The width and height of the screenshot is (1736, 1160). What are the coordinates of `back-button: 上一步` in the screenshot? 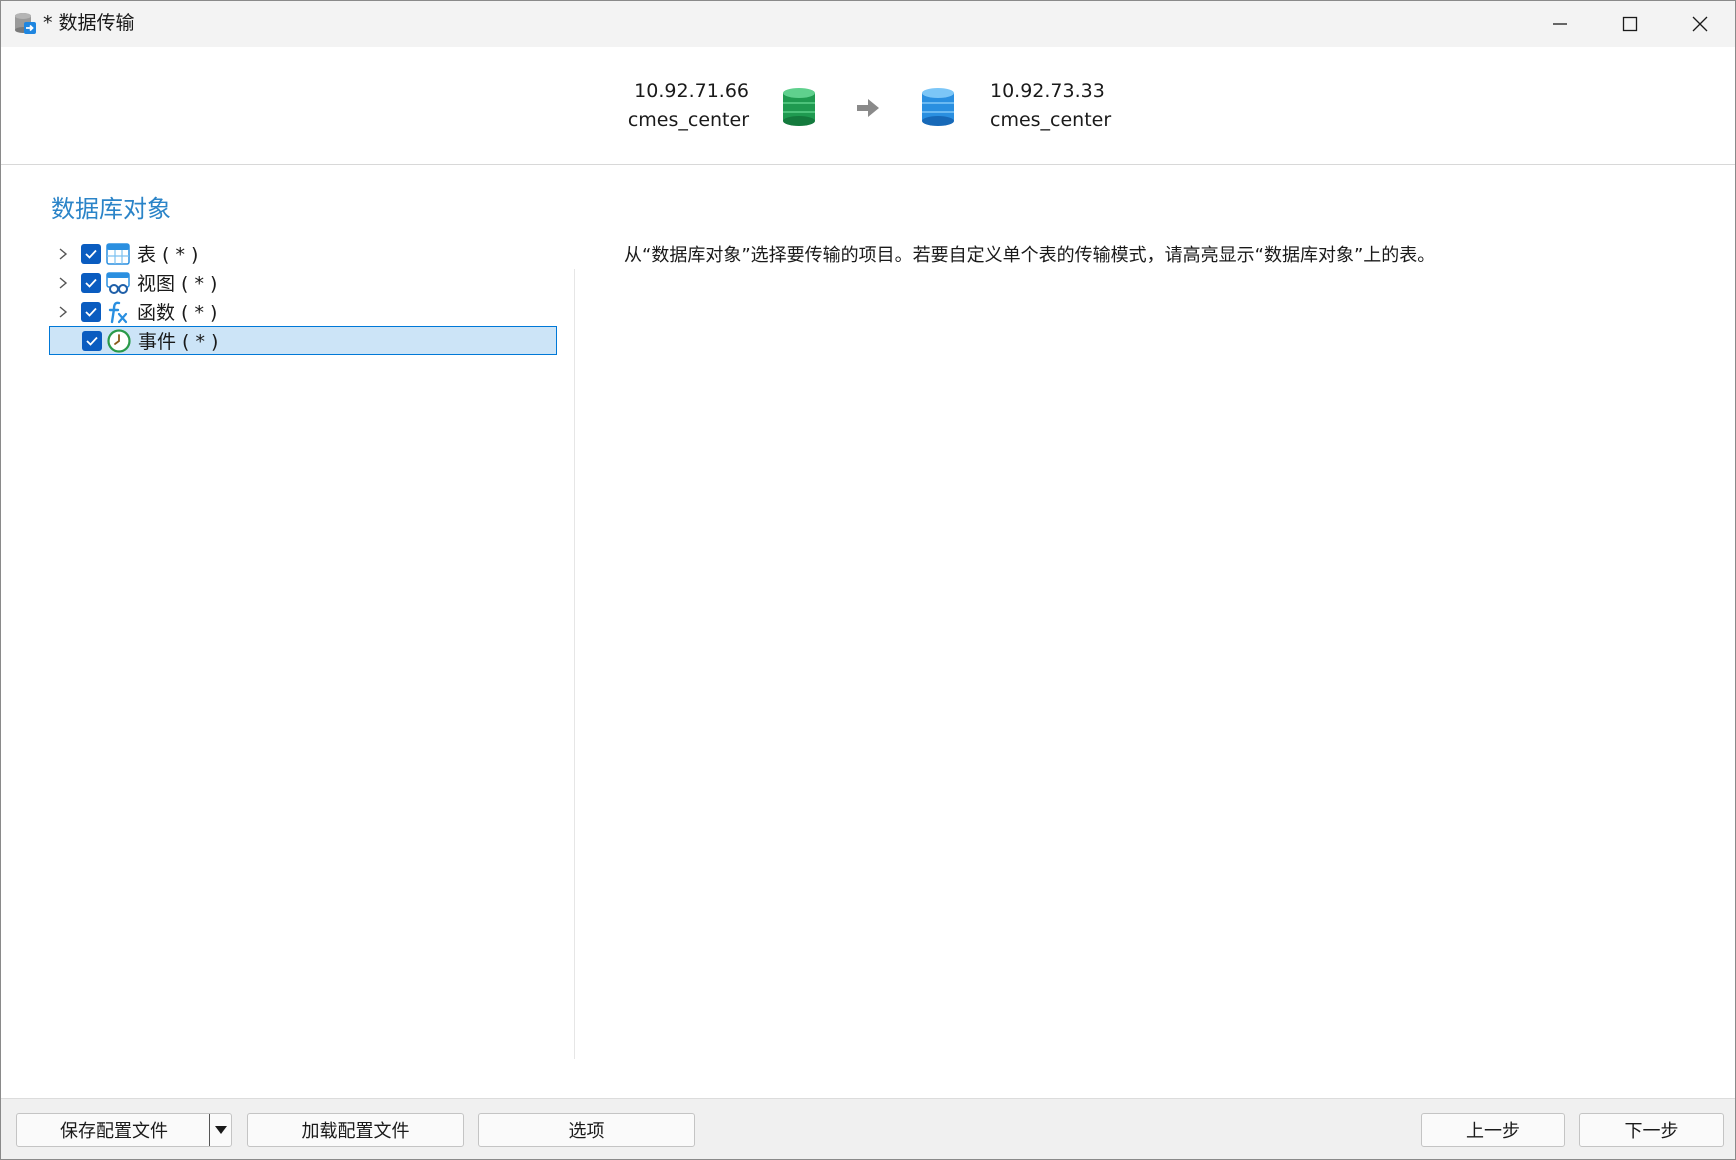 It's located at (1493, 1130).